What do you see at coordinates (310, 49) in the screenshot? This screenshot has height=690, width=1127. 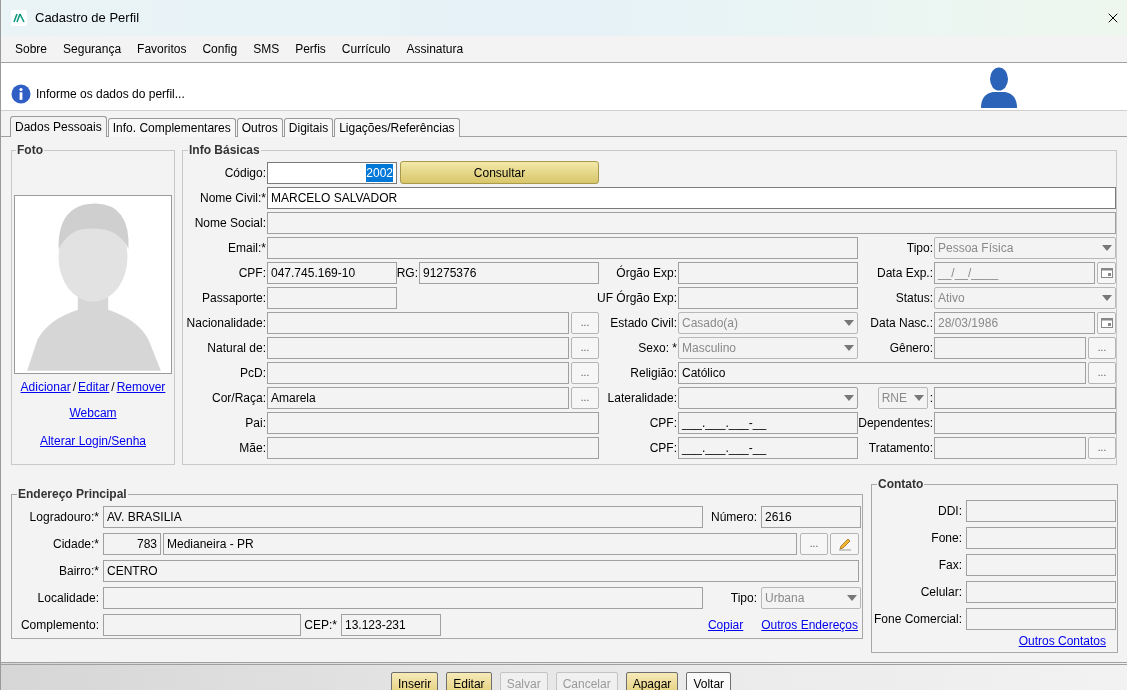 I see `menu-item: Perfis` at bounding box center [310, 49].